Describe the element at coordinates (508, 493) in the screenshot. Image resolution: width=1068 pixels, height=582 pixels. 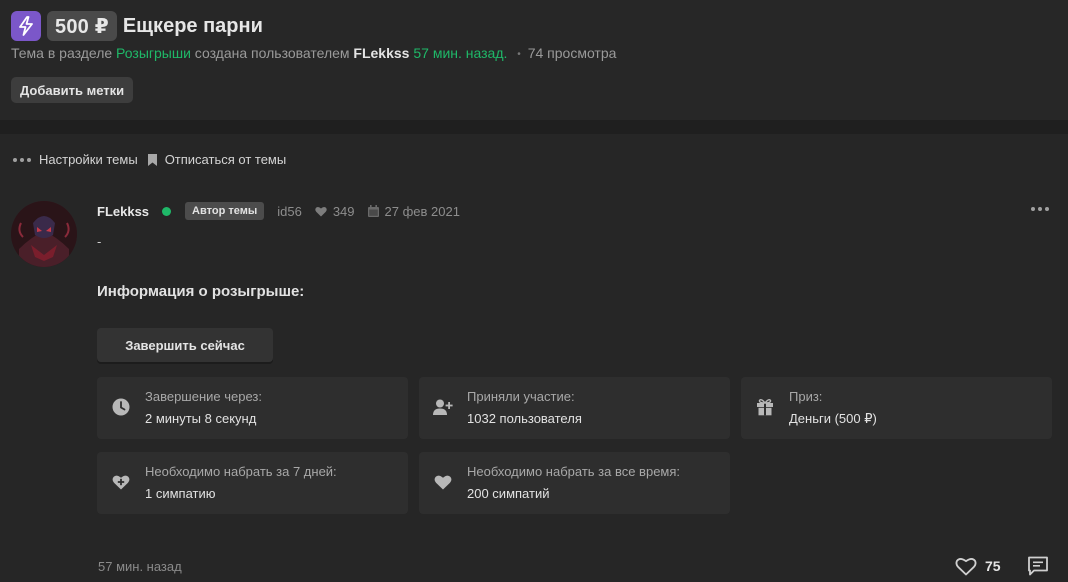
I see `card-value: 200 симпатий` at that location.